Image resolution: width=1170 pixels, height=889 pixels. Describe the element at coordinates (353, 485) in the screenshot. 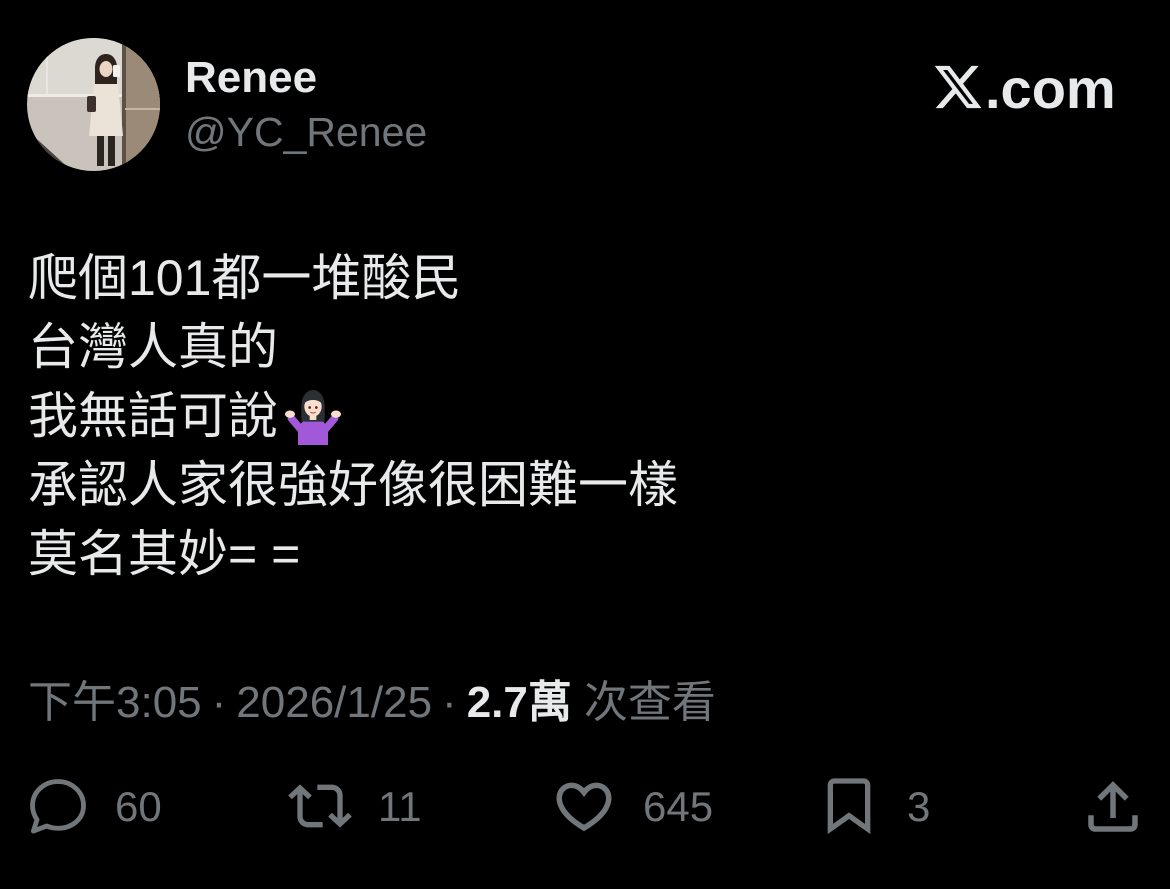

I see `tweet-line: 承認人家很強好像很困難一樣` at that location.